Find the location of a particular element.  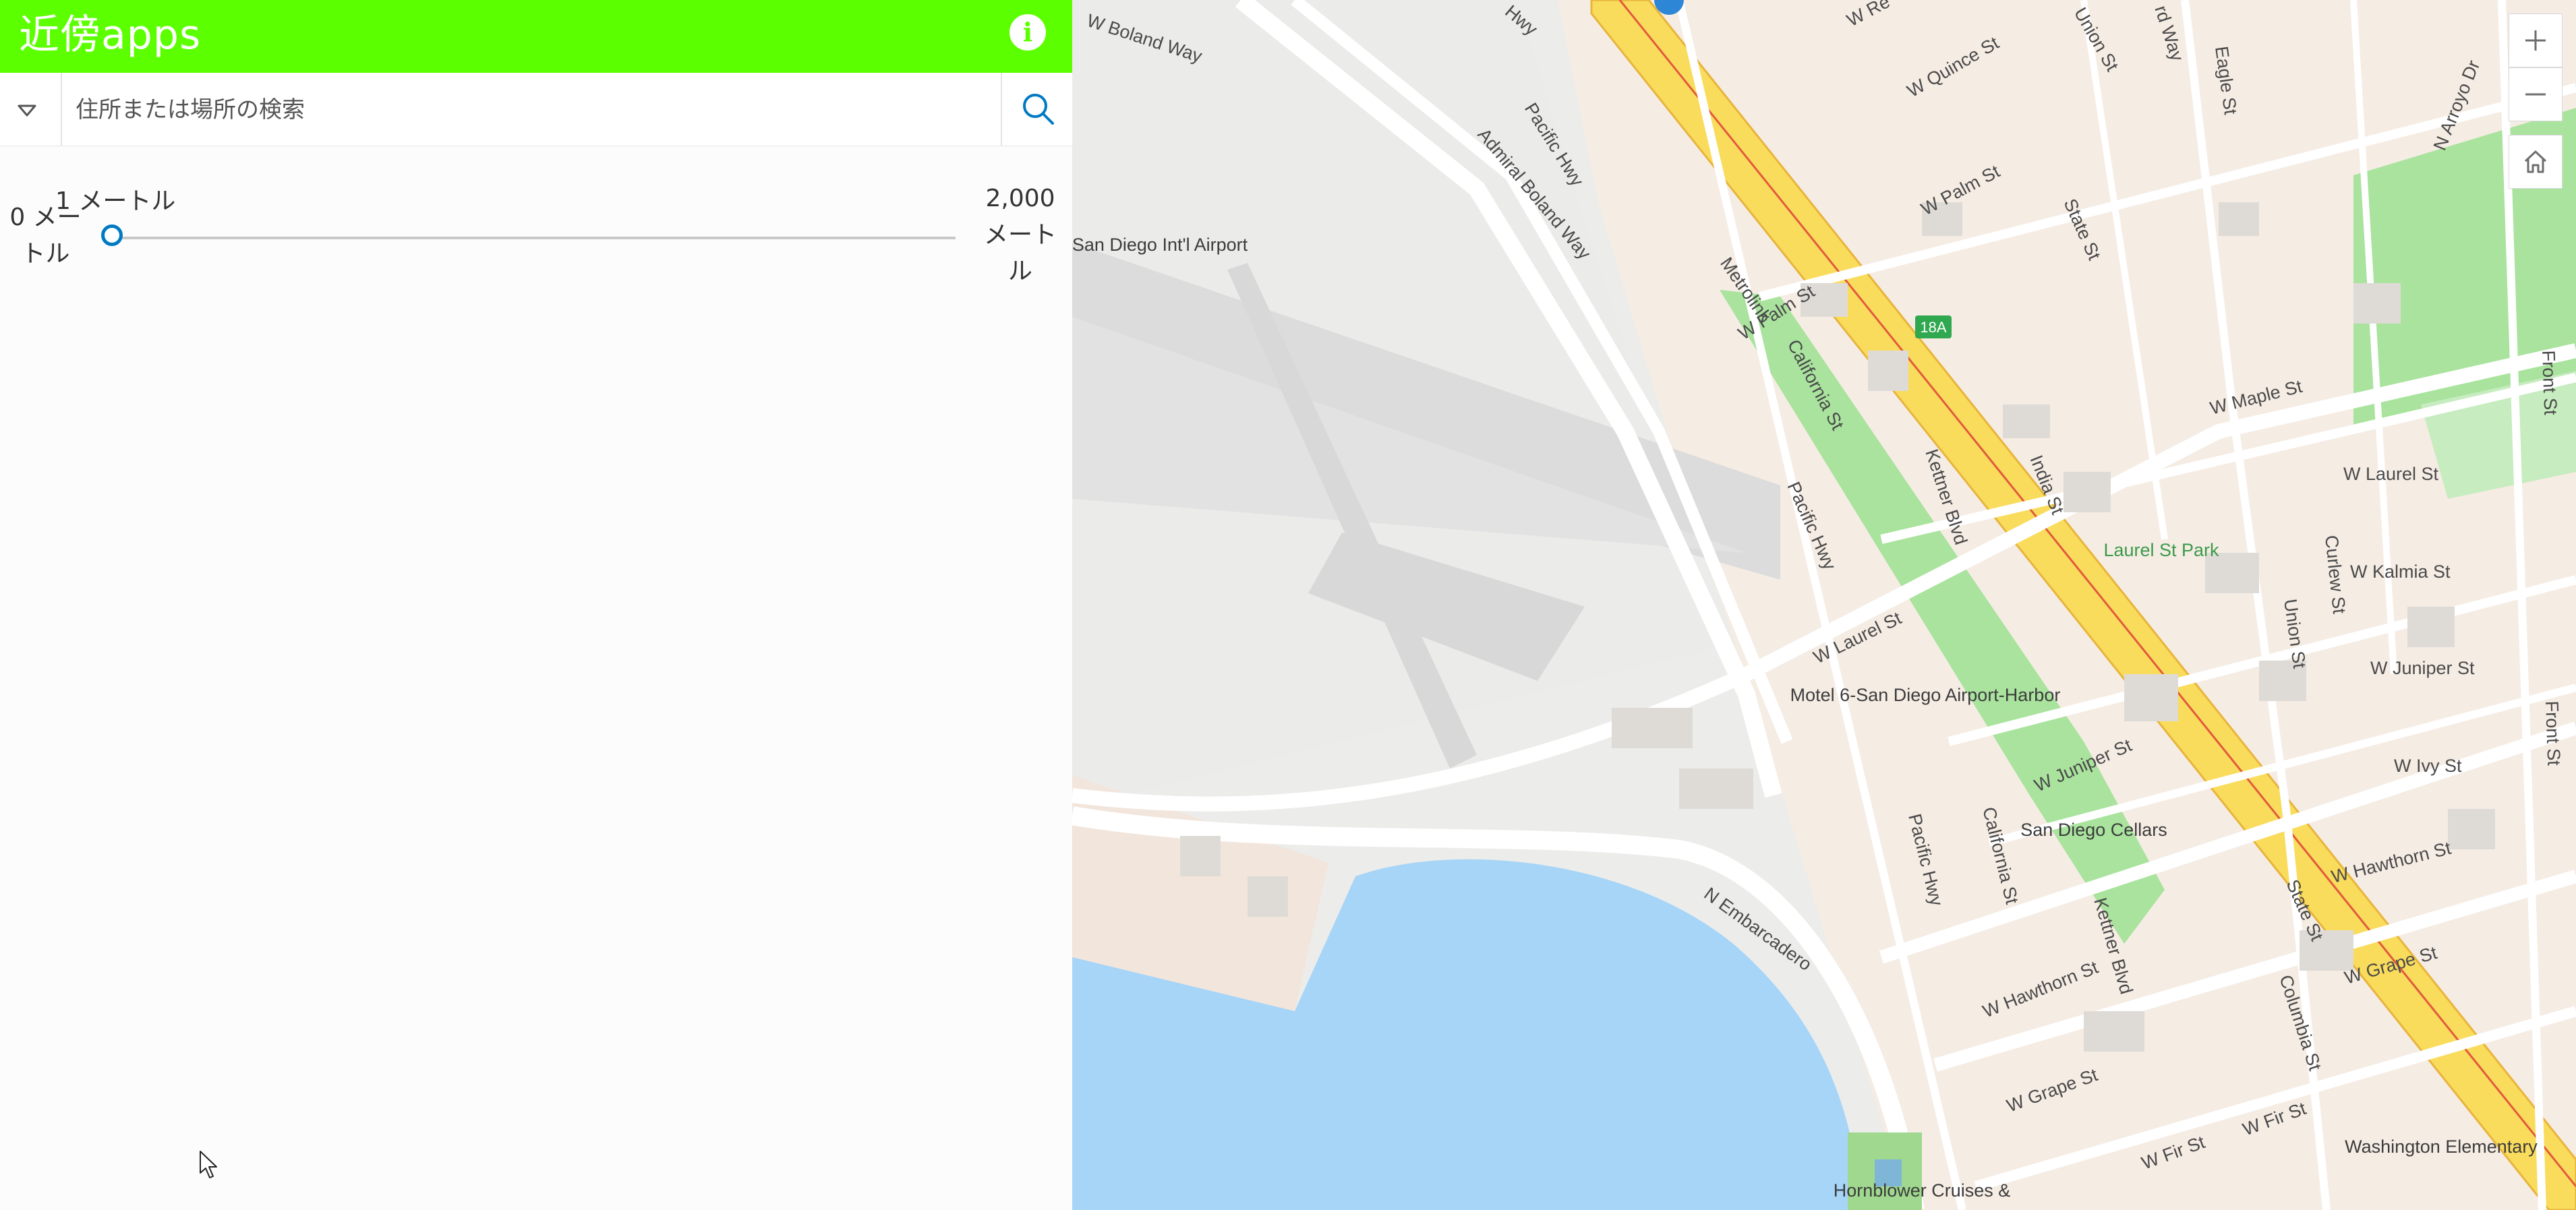

exit-shield-label: 18A is located at coordinates (1933, 327).